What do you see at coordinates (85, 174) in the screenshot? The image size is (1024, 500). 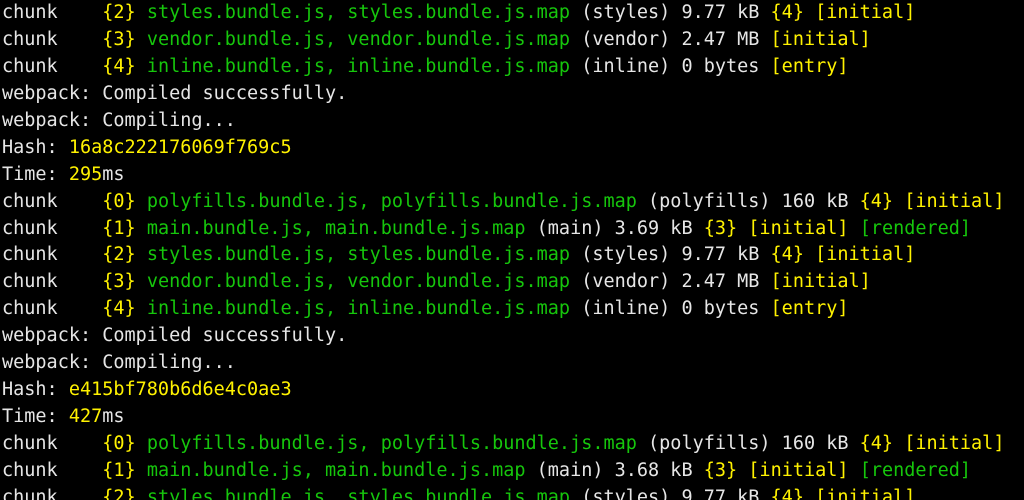 I see `terminal-text-segment: 295` at bounding box center [85, 174].